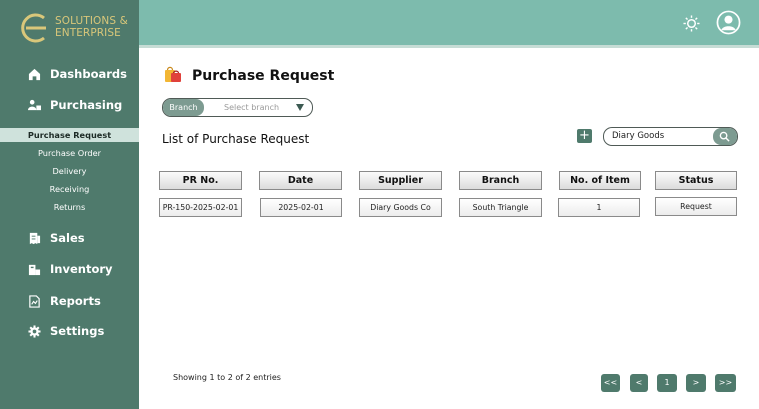  What do you see at coordinates (77, 331) in the screenshot?
I see `sidebar-item-label: Settings` at bounding box center [77, 331].